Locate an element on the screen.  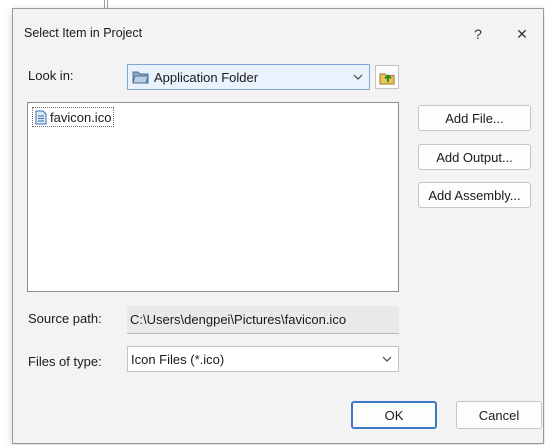
file-type-dropdown: Icon Files (*.ico) is located at coordinates (263, 359).